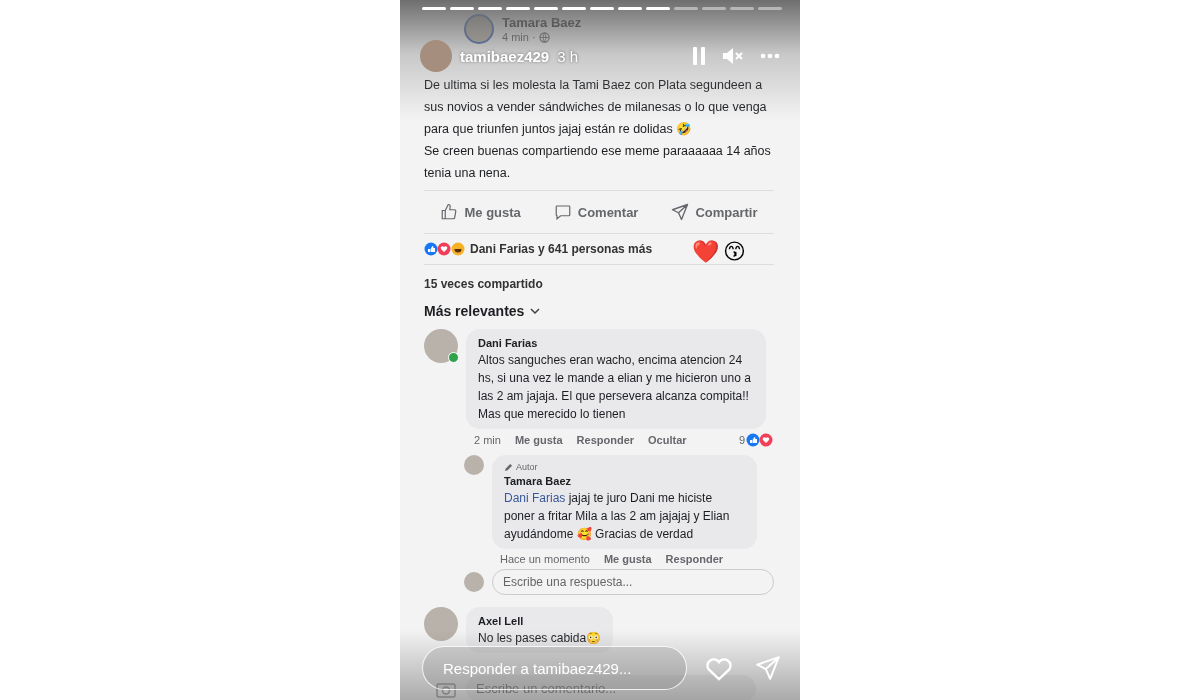  What do you see at coordinates (487, 440) in the screenshot?
I see `comment-action: 2 min` at bounding box center [487, 440].